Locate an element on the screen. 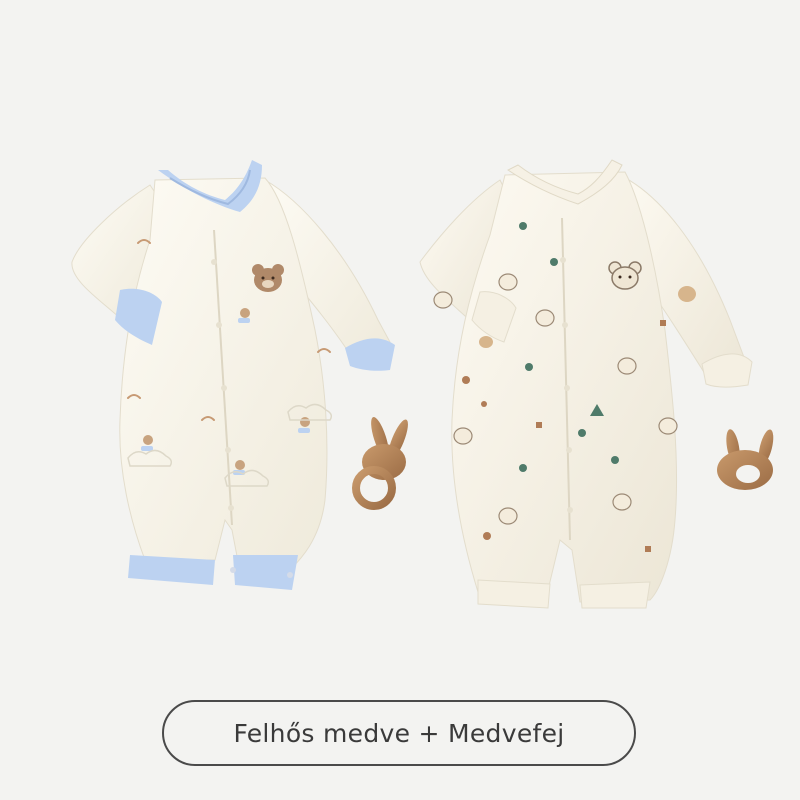 The width and height of the screenshot is (800, 800). variant-caption: Felhős medve + Medvefej is located at coordinates (399, 733).